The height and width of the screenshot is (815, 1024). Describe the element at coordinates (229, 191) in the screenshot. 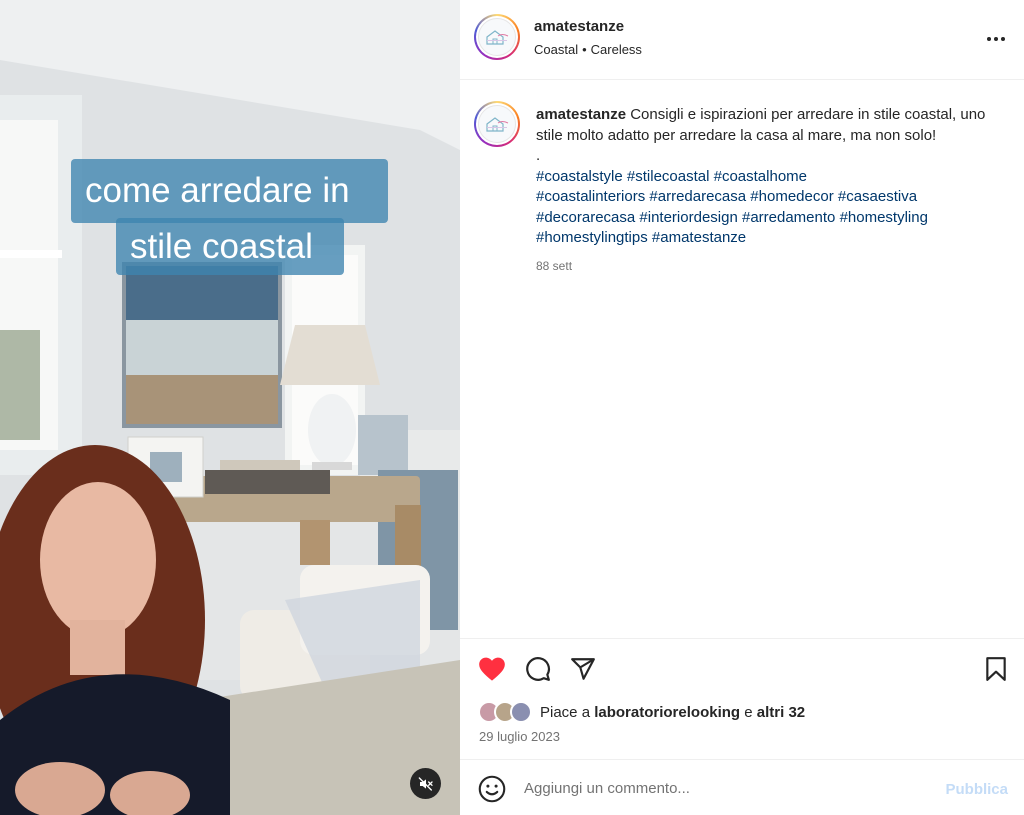

I see `video-caption-overlay-line1: come arredare in` at that location.